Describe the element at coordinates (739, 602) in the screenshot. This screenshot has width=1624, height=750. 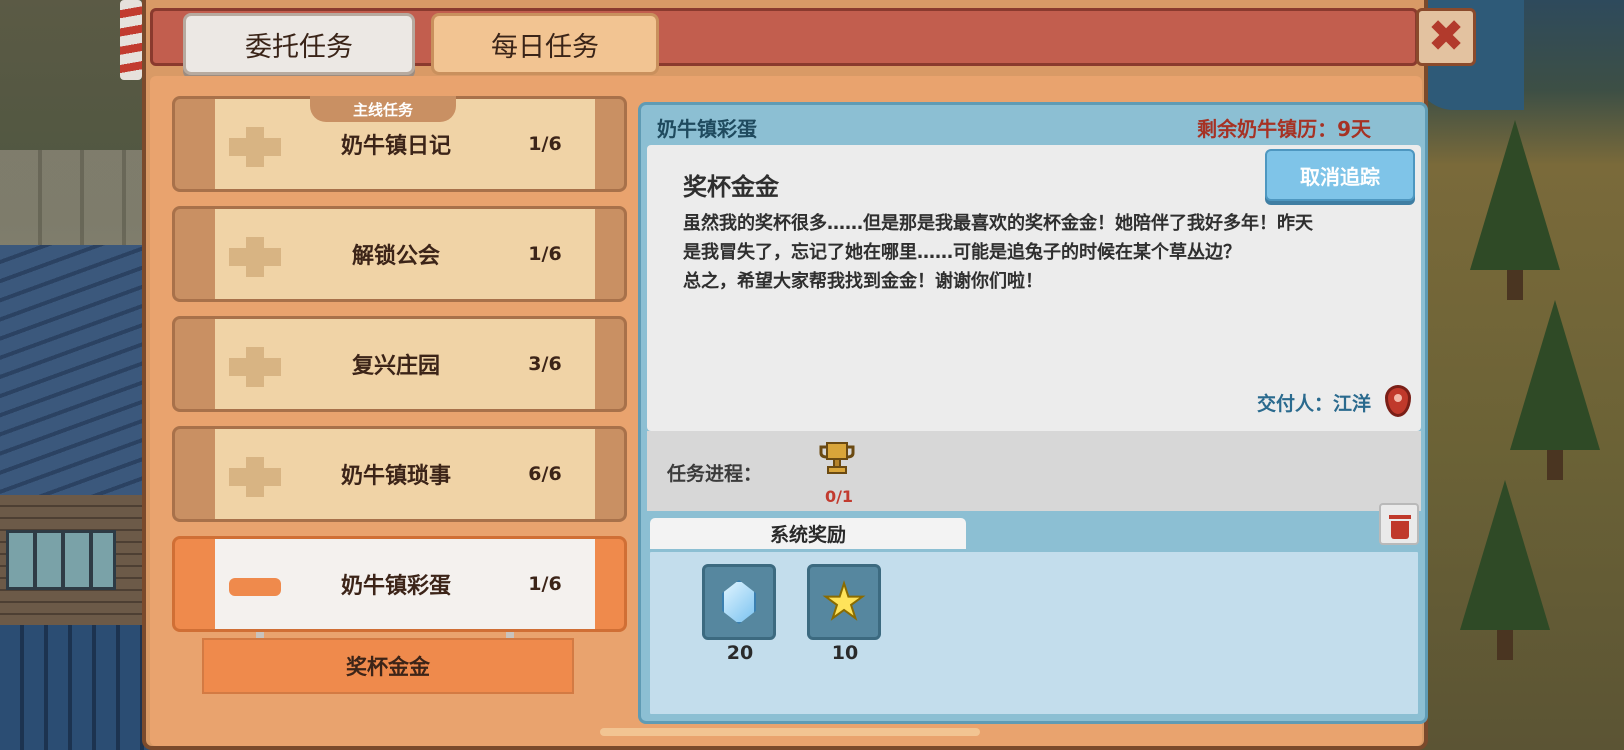
I see `diamond-icon` at that location.